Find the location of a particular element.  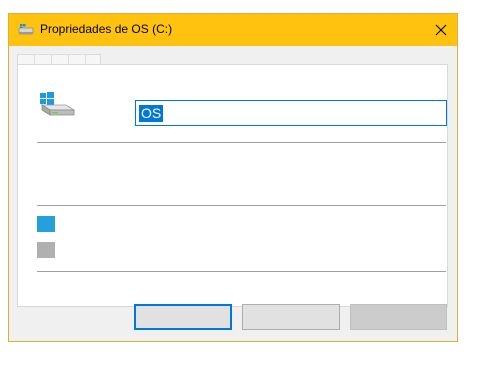

title-bar: Propriedades de OS (C:) is located at coordinates (233, 30).